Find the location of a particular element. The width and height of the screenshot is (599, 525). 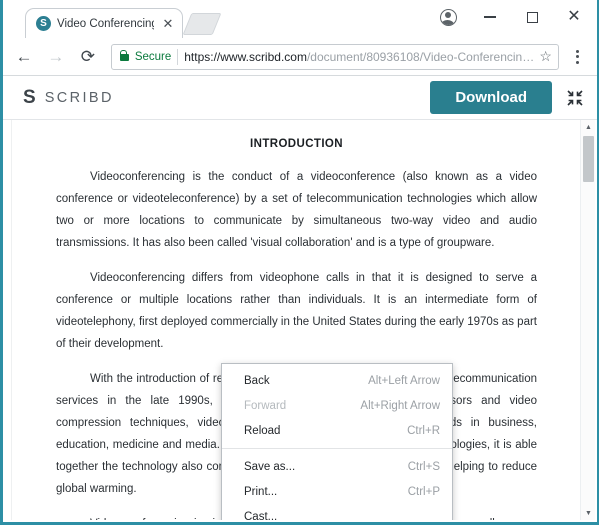

menu-item-back: Back Alt+Left Arrow is located at coordinates (337, 380).